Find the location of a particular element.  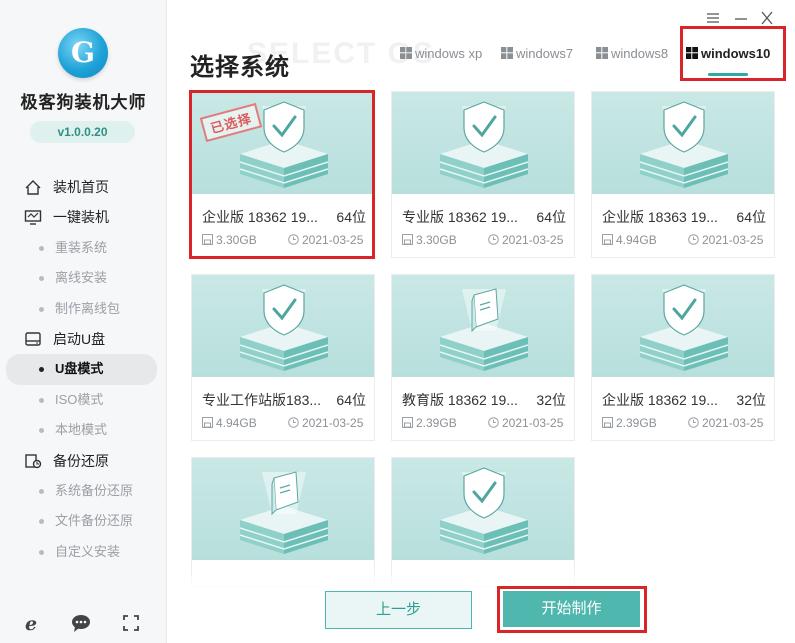

sidebar-subitem-label: U盘模式 is located at coordinates (79, 369).